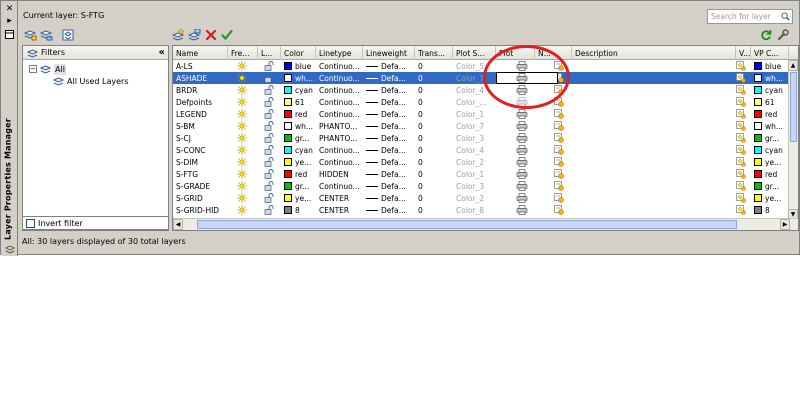 The width and height of the screenshot is (800, 413). Describe the element at coordinates (200, 53) in the screenshot. I see `column-header: Name` at that location.